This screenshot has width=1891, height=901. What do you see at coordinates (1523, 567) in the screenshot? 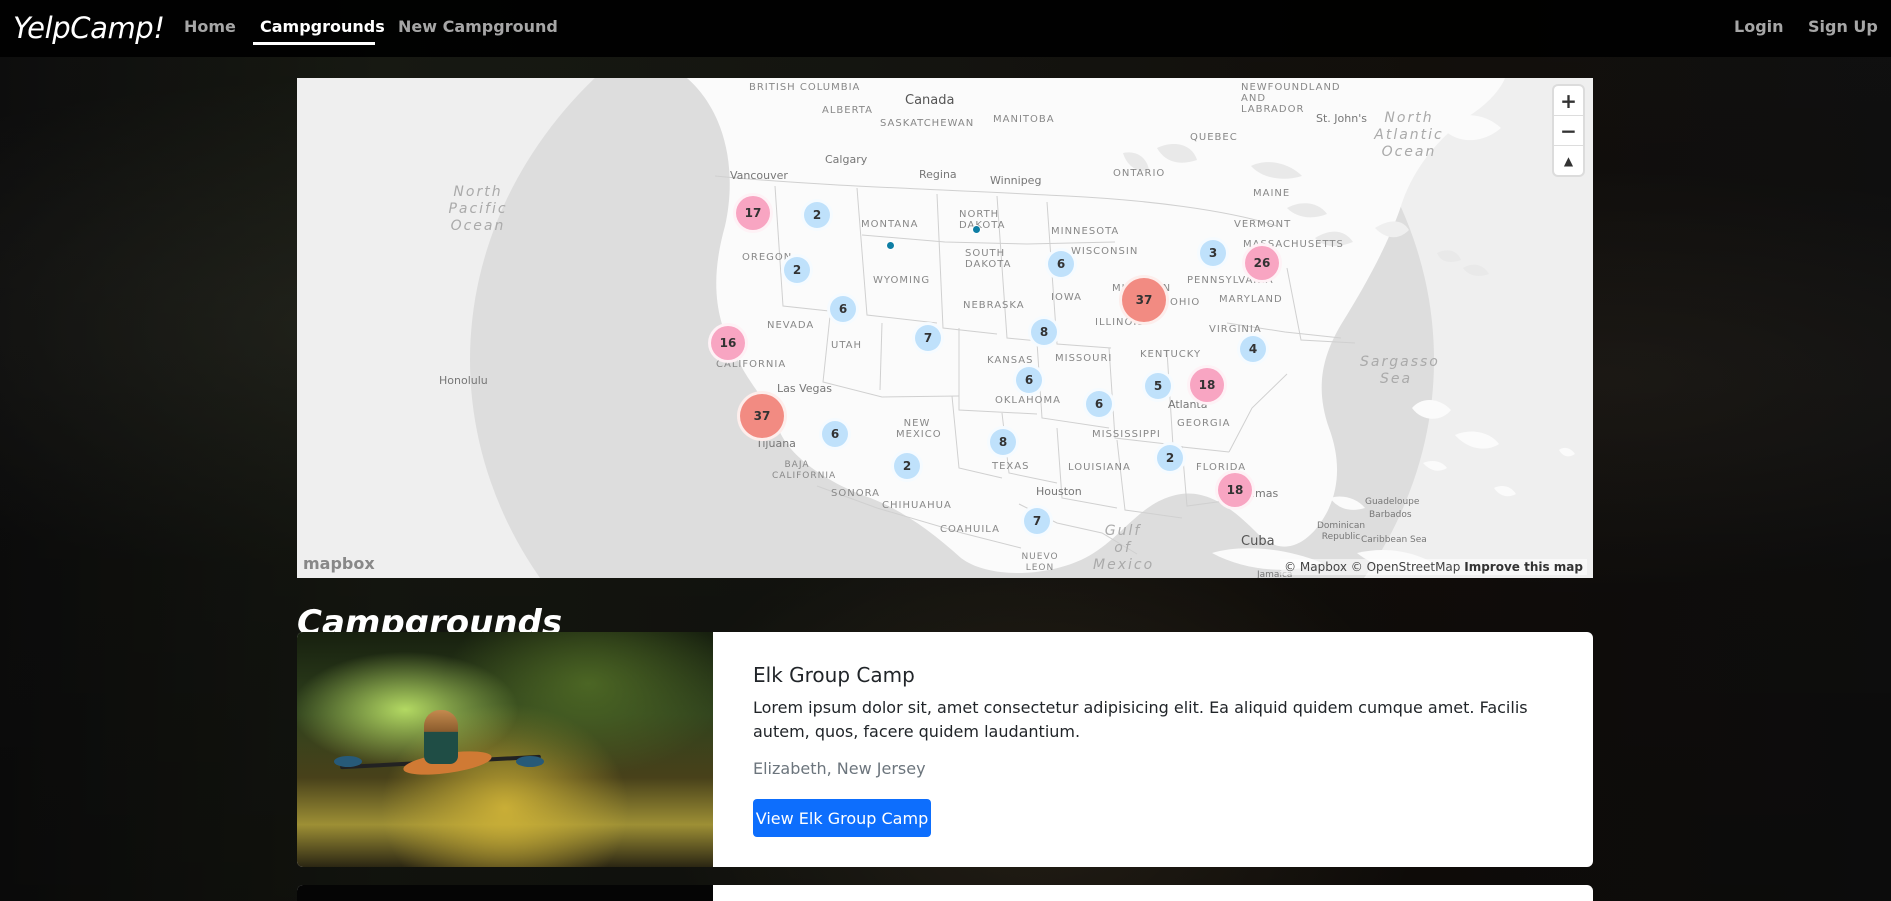
I see `improve-map-link: Improve this map` at bounding box center [1523, 567].